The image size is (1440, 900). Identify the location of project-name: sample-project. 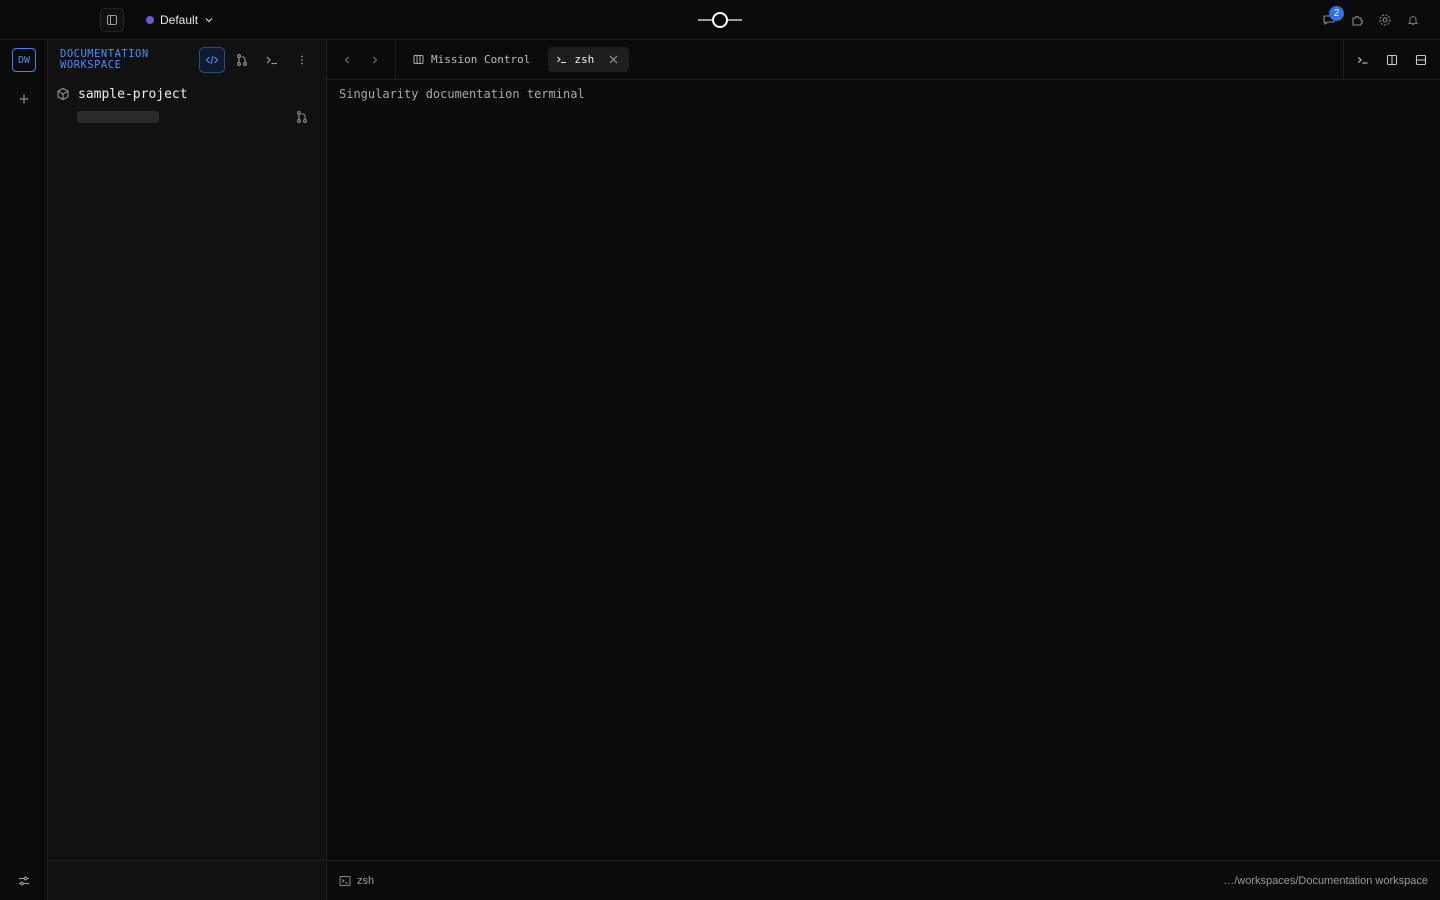
(133, 94).